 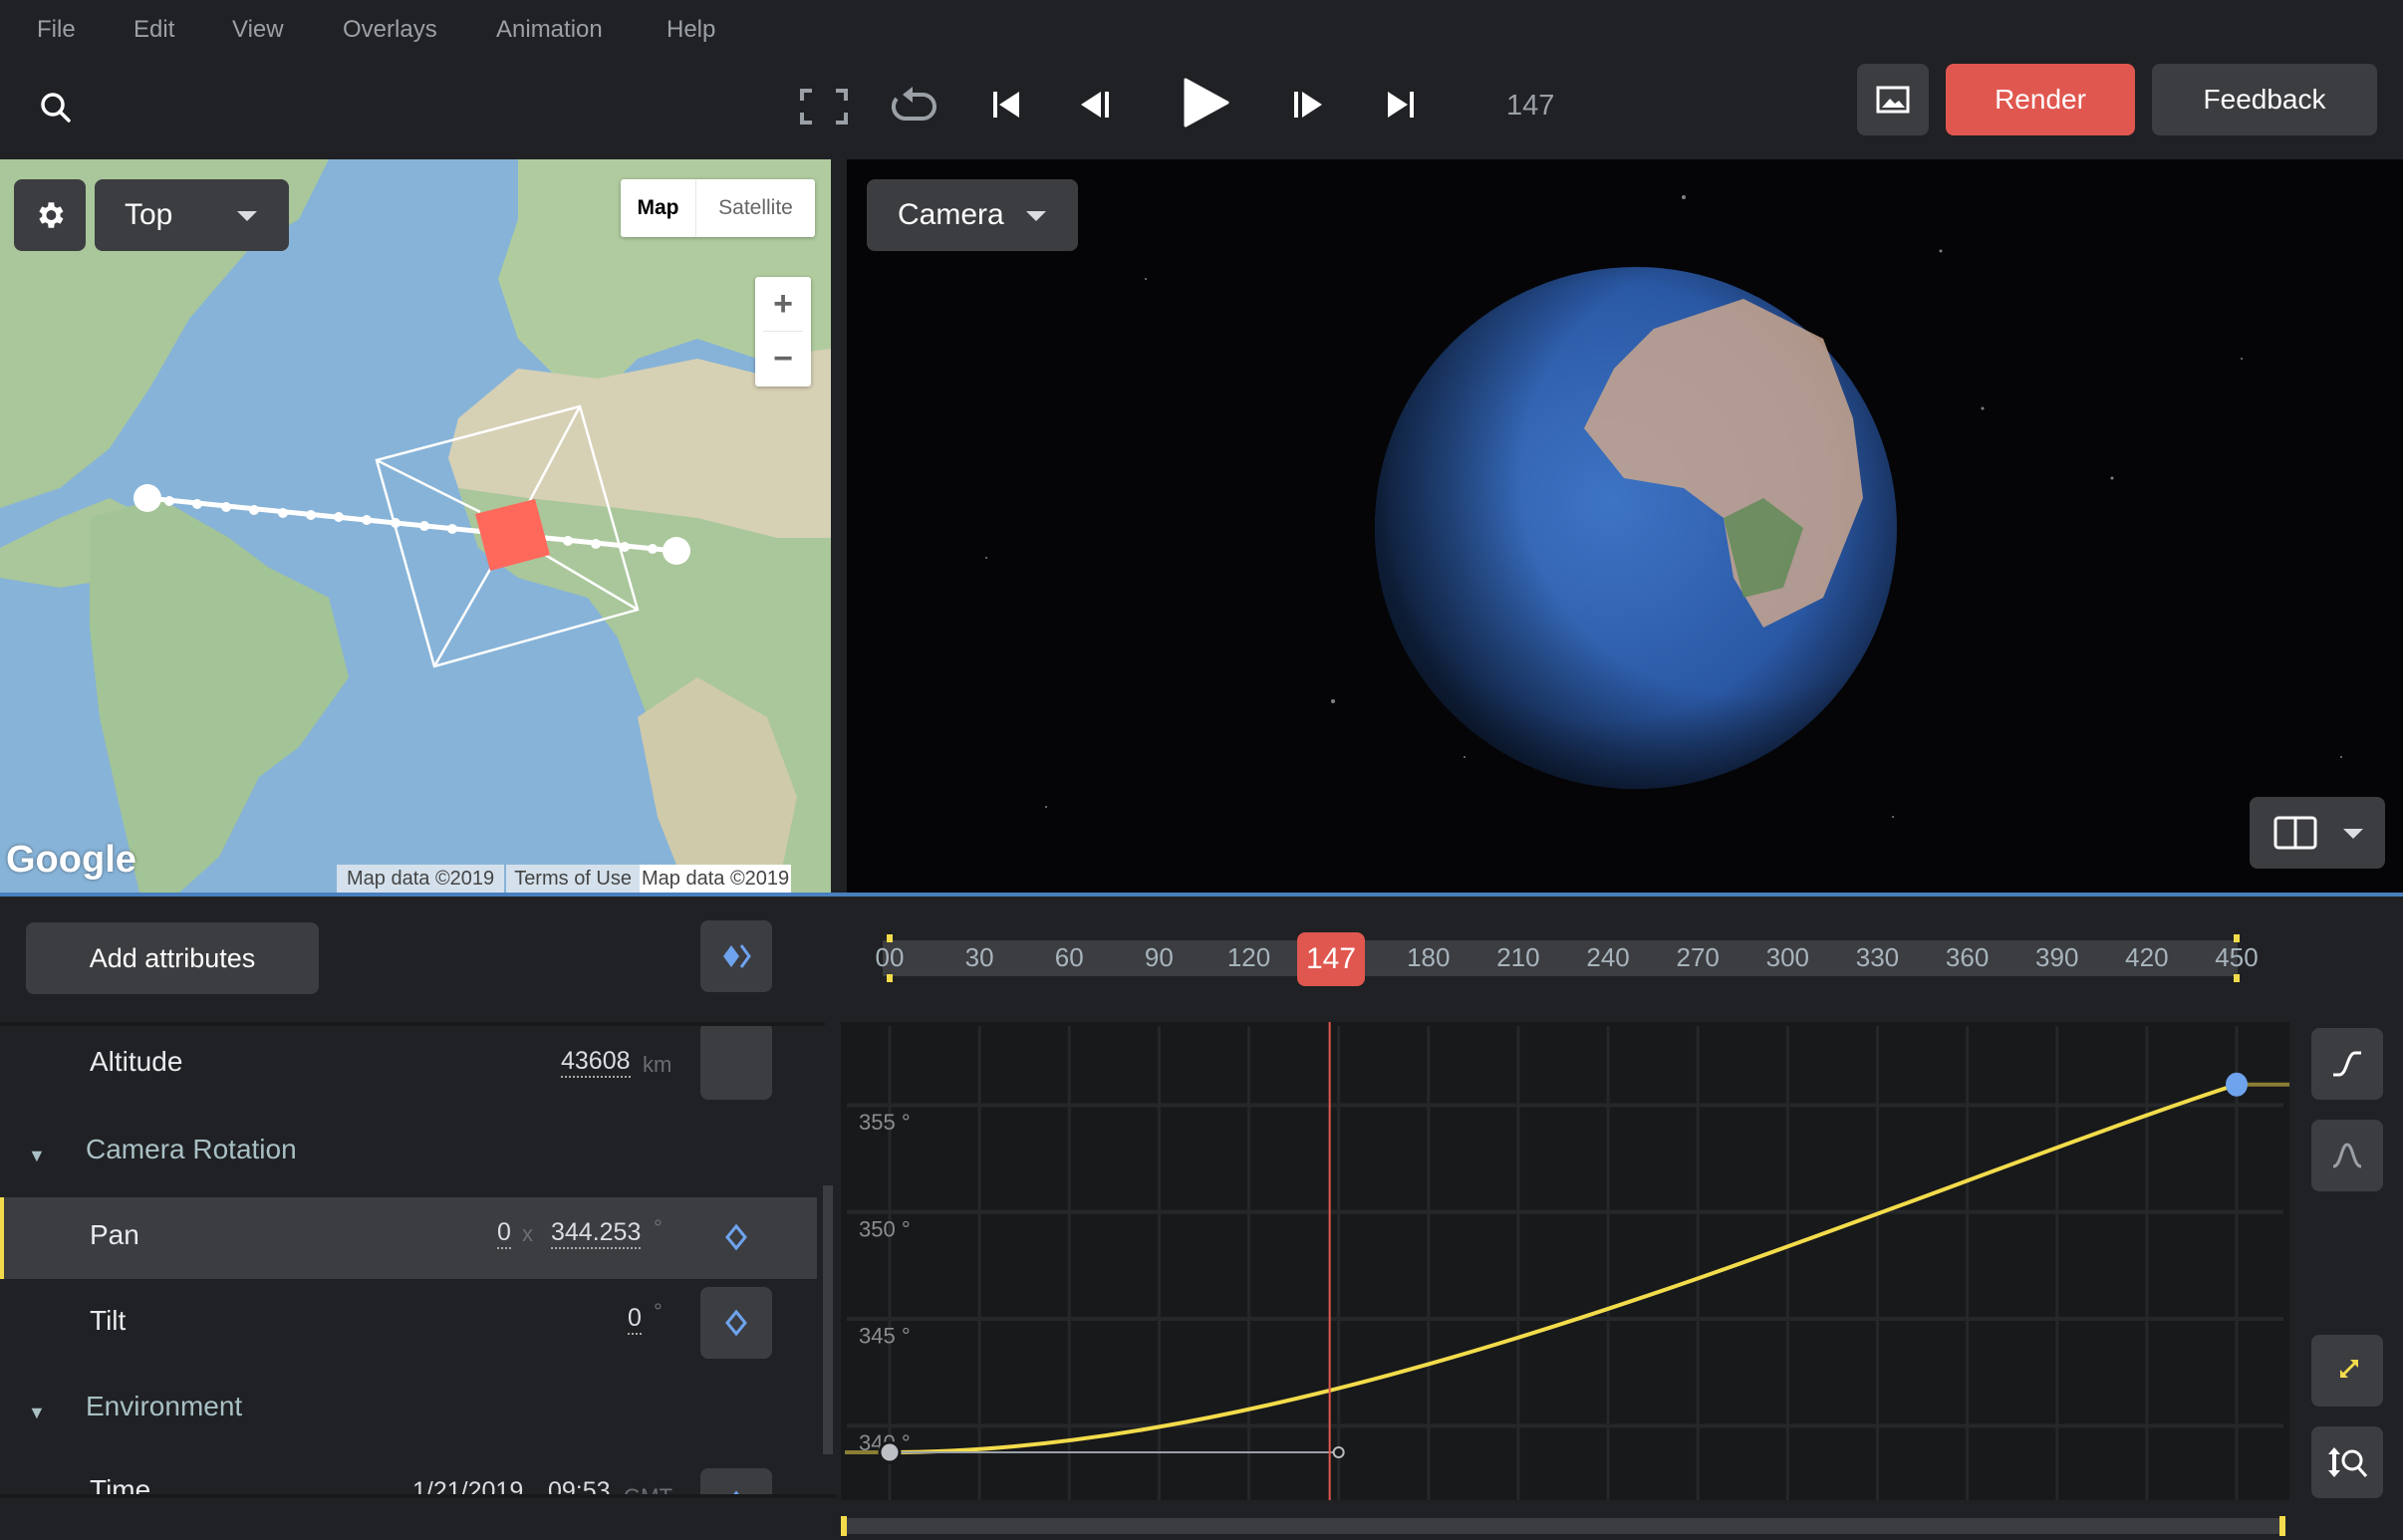 I want to click on pan-revolutions: 0, so click(x=504, y=1233).